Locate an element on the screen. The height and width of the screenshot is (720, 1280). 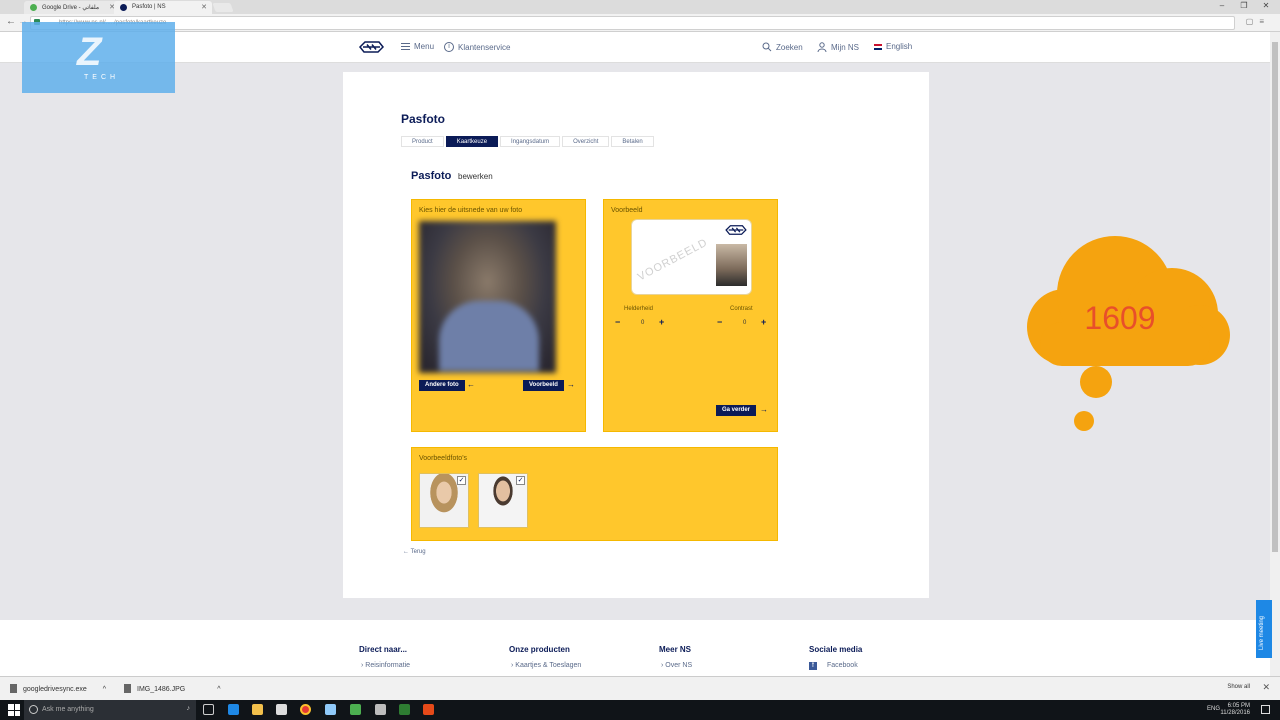
footer-link-over-ns: › Over NS is located at coordinates (676, 665).